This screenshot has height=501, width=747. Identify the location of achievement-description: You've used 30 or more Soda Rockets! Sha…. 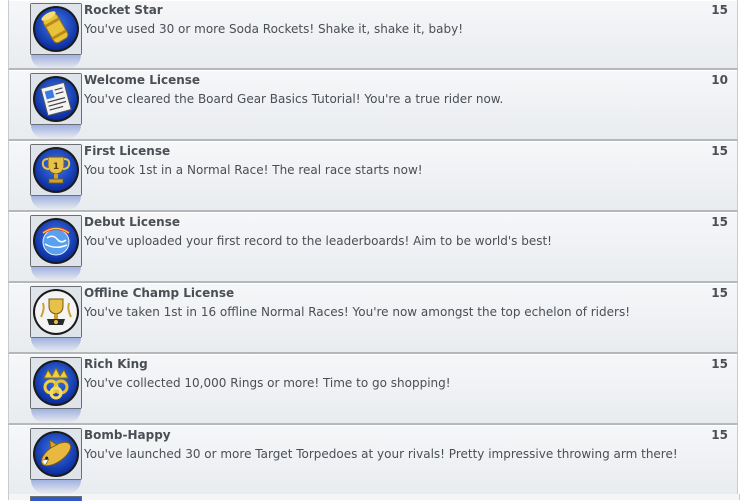
(274, 29).